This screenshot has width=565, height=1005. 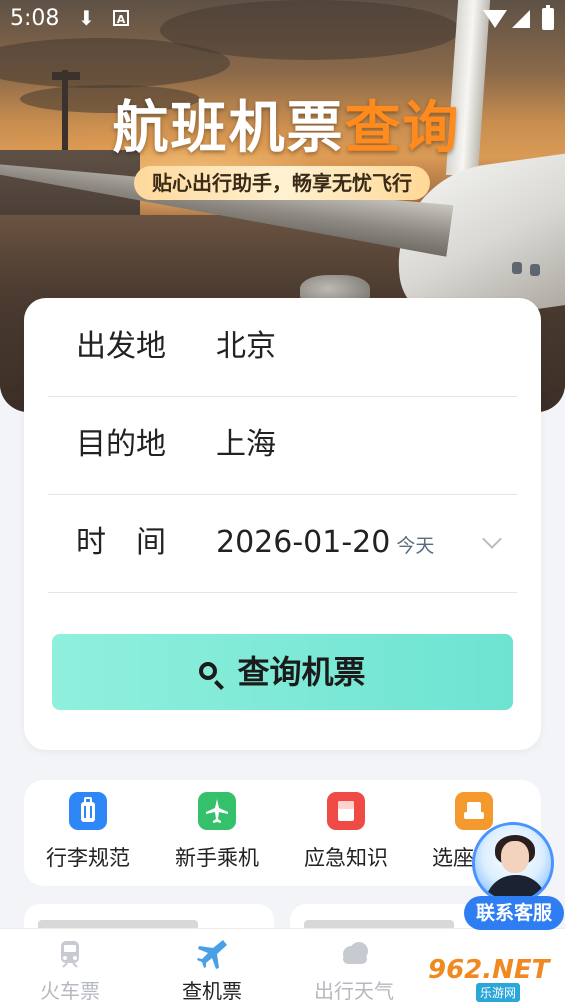 What do you see at coordinates (212, 991) in the screenshot?
I see `tab-label: 查机票` at bounding box center [212, 991].